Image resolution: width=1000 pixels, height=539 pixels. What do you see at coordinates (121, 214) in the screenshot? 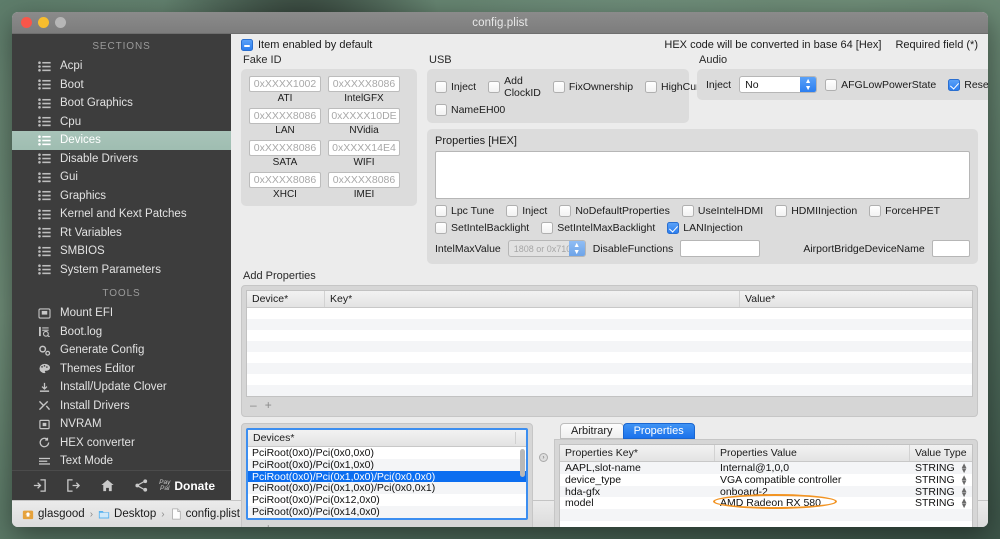
I see `sidebar-item-kernel-and-kext-patches: Kernel and Kext Patches` at bounding box center [121, 214].